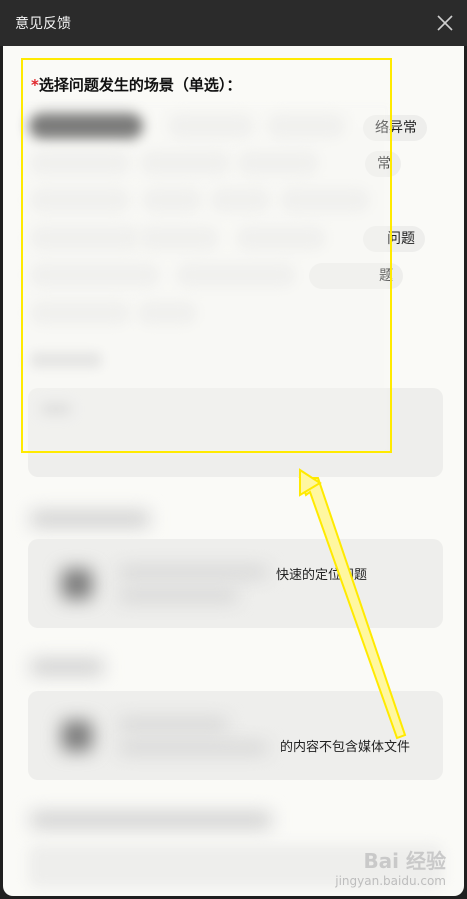  I want to click on upload1-sub, so click(178, 596).